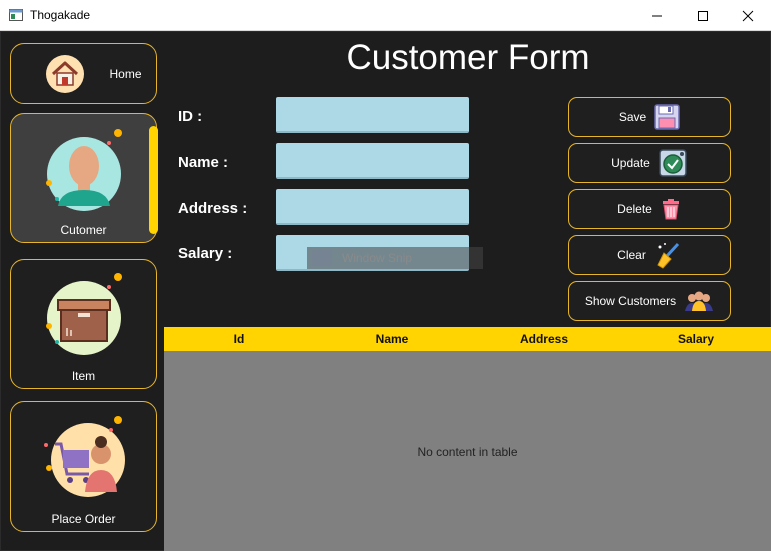 Image resolution: width=771 pixels, height=551 pixels. Describe the element at coordinates (634, 209) in the screenshot. I see `delete-button-label: Delete` at that location.